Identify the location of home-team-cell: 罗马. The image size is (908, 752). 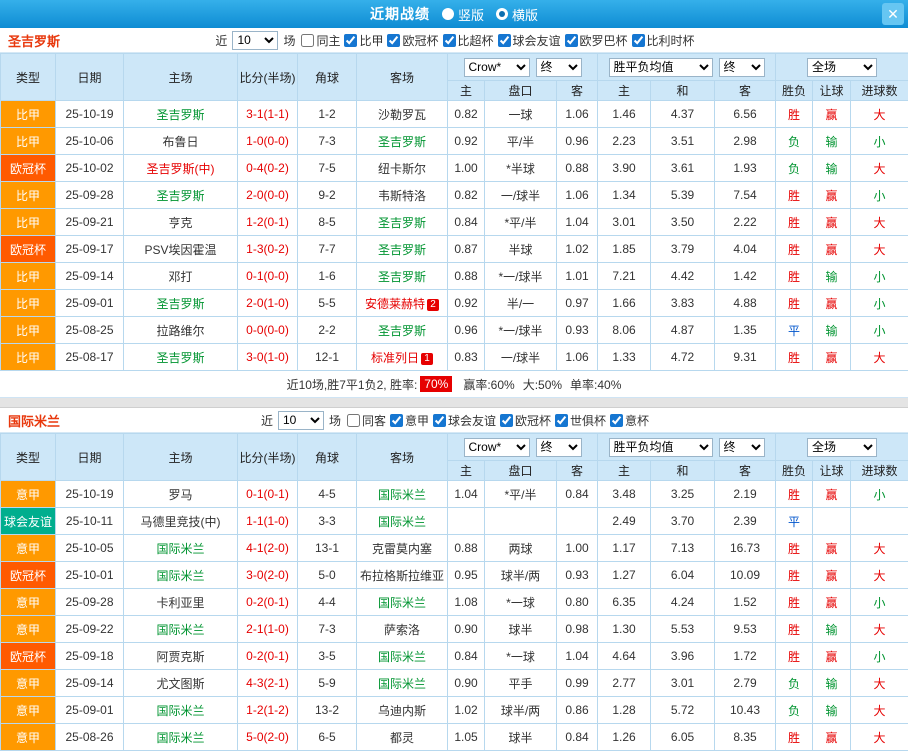
(180, 494).